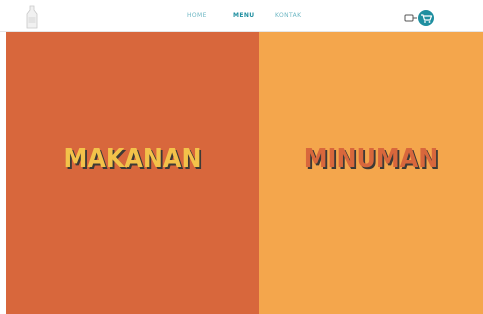  What do you see at coordinates (371, 159) in the screenshot?
I see `minuman-title: MINUMAN` at bounding box center [371, 159].